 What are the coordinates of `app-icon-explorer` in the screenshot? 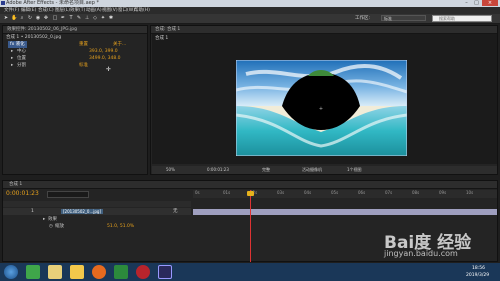 It's located at (55, 272).